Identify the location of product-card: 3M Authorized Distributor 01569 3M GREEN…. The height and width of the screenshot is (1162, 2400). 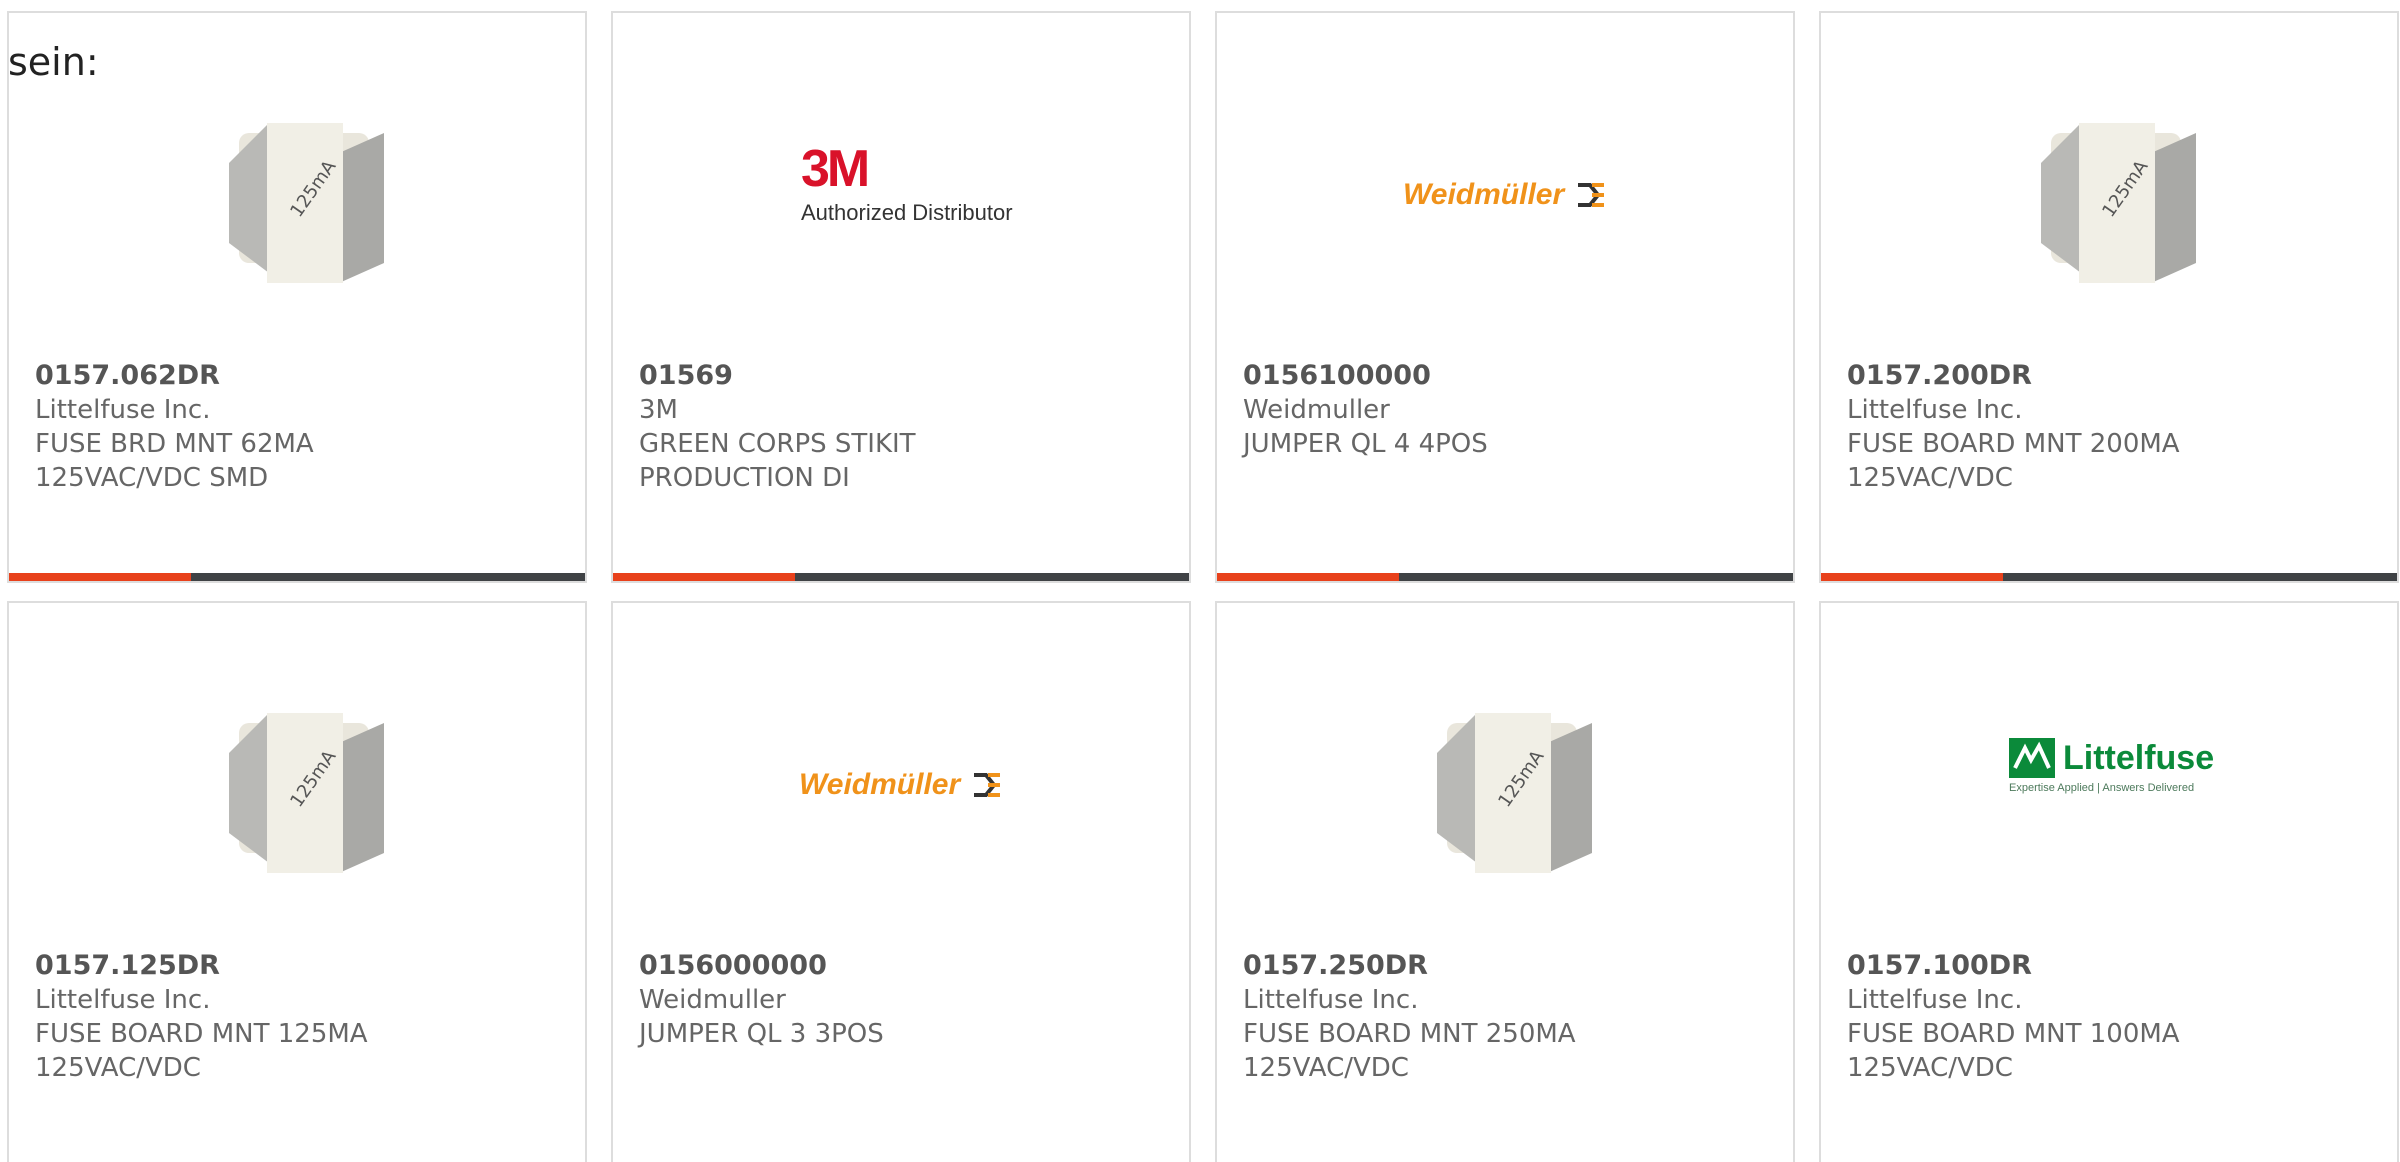
(901, 297).